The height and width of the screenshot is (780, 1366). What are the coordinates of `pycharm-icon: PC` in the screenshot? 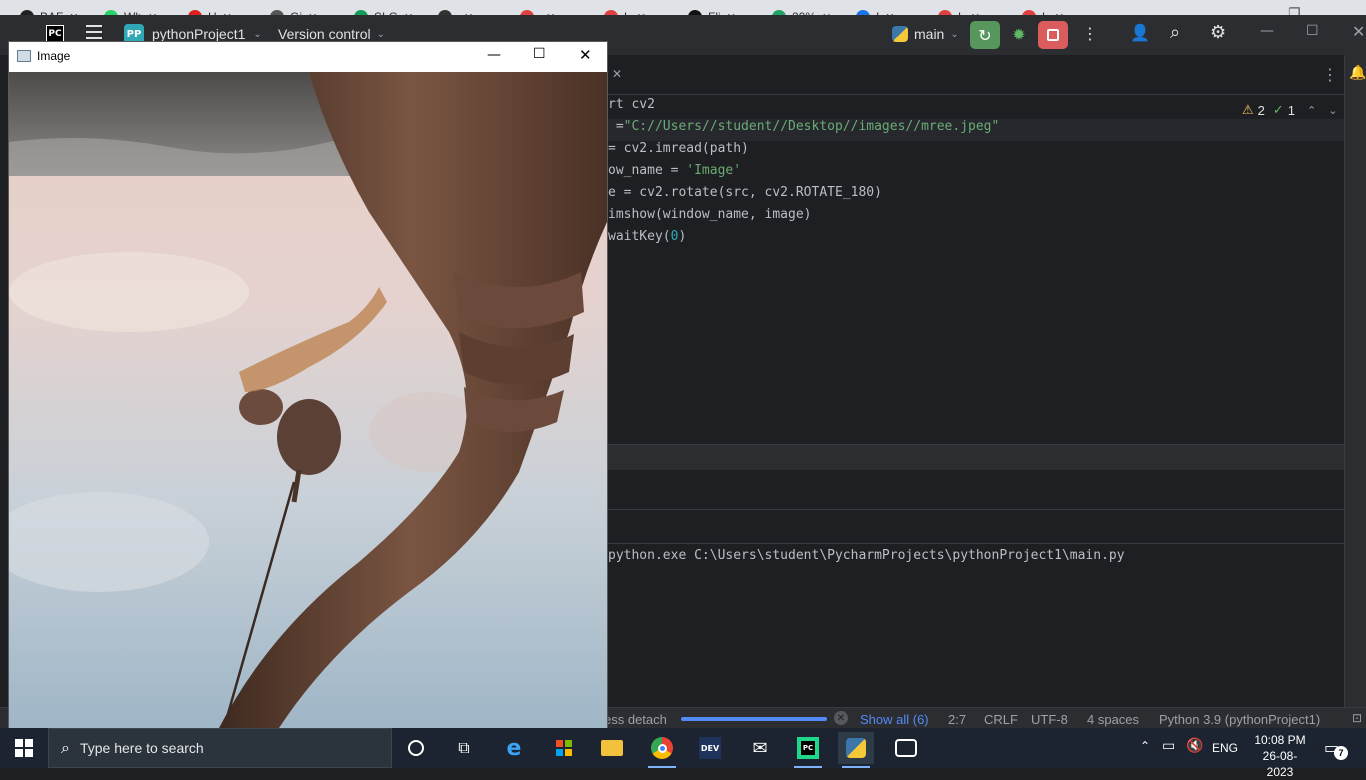 It's located at (808, 748).